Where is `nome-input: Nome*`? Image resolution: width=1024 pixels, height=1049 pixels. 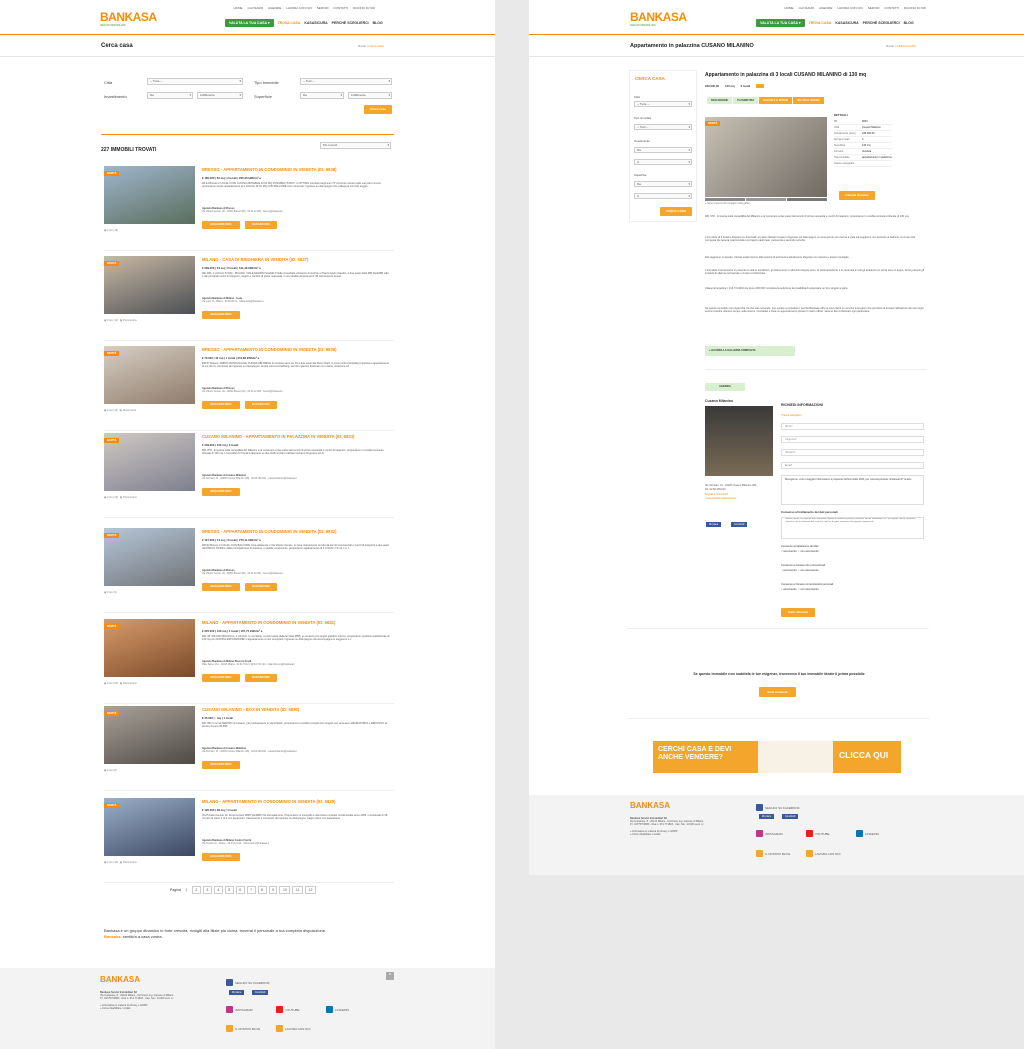 nome-input: Nome* is located at coordinates (852, 426).